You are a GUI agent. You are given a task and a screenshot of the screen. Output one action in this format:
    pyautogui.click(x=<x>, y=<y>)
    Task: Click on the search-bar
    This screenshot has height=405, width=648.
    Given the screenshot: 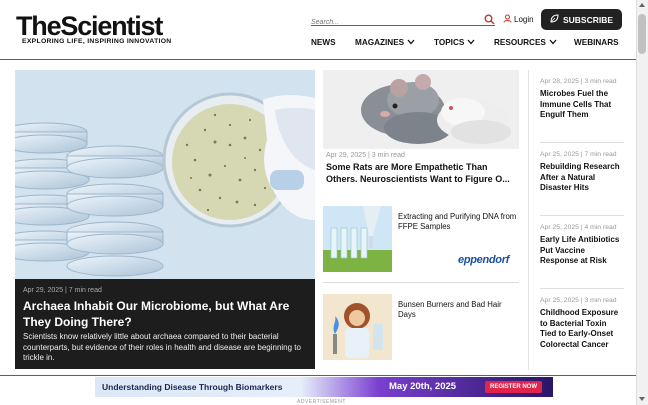 What is the action you would take?
    pyautogui.click(x=403, y=20)
    